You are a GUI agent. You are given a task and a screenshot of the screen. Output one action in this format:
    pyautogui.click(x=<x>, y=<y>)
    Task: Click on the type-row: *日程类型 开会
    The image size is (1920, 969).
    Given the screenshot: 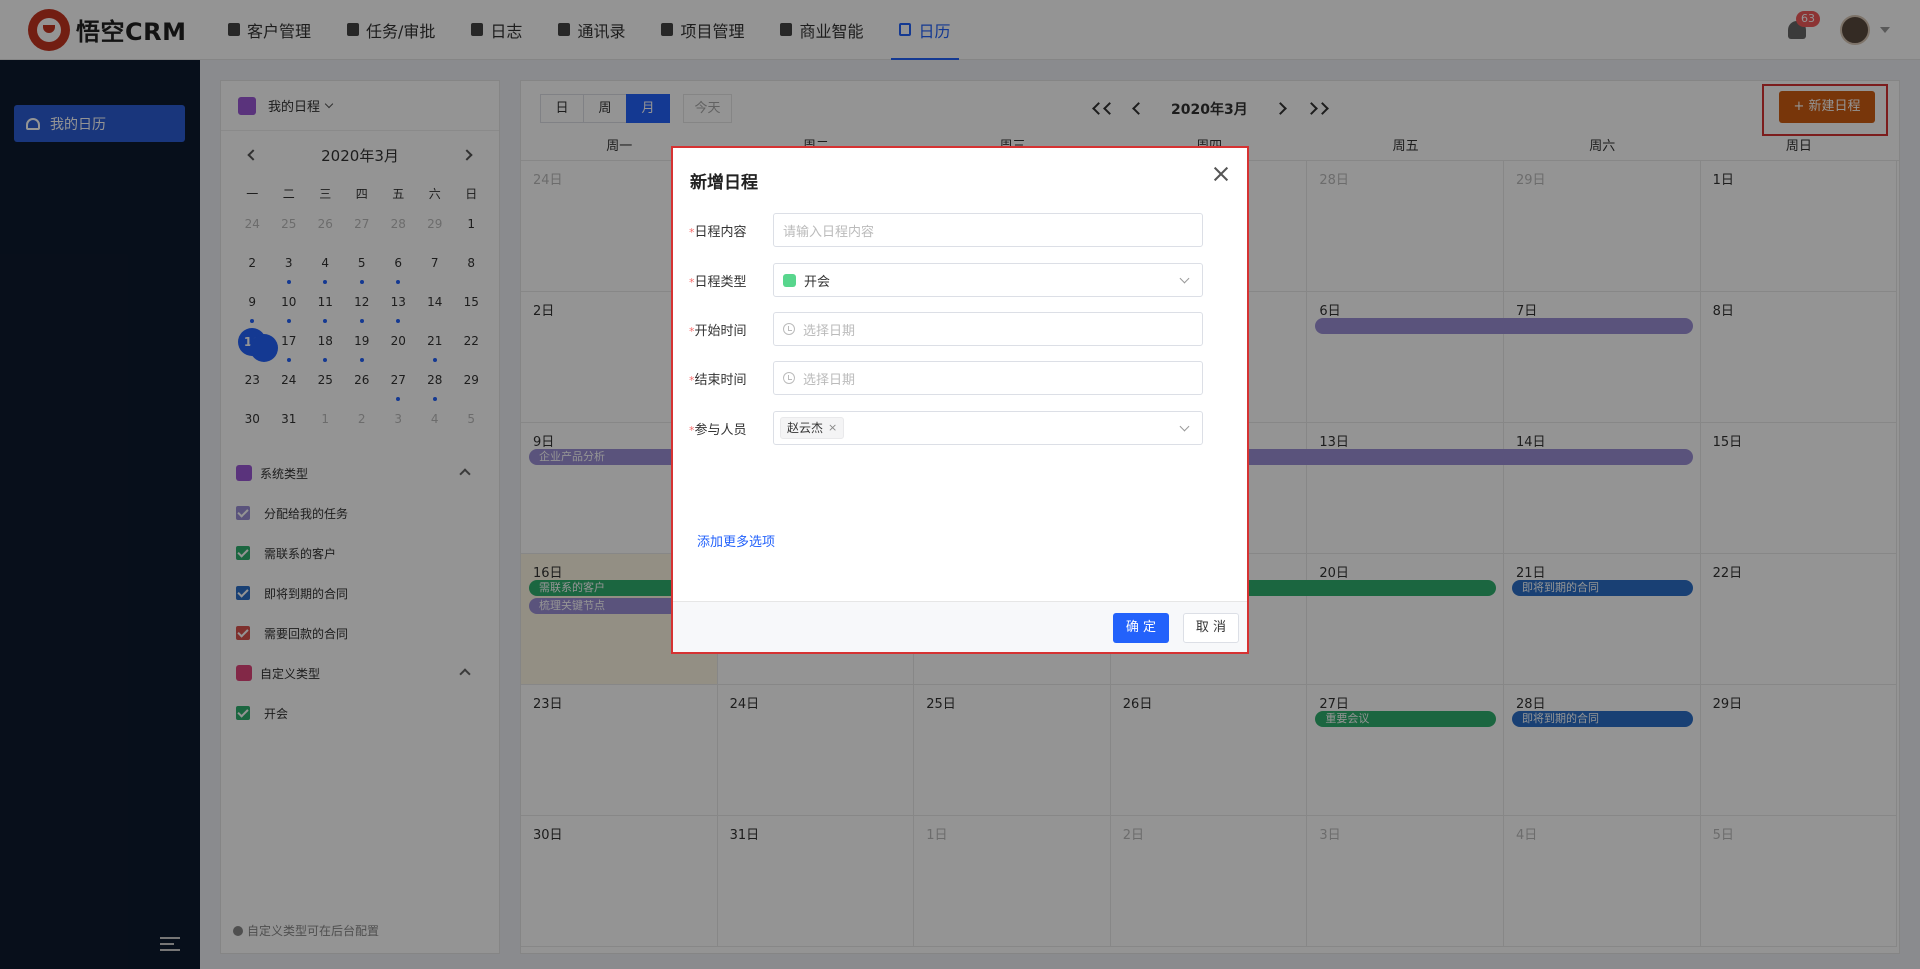 What is the action you would take?
    pyautogui.click(x=954, y=280)
    